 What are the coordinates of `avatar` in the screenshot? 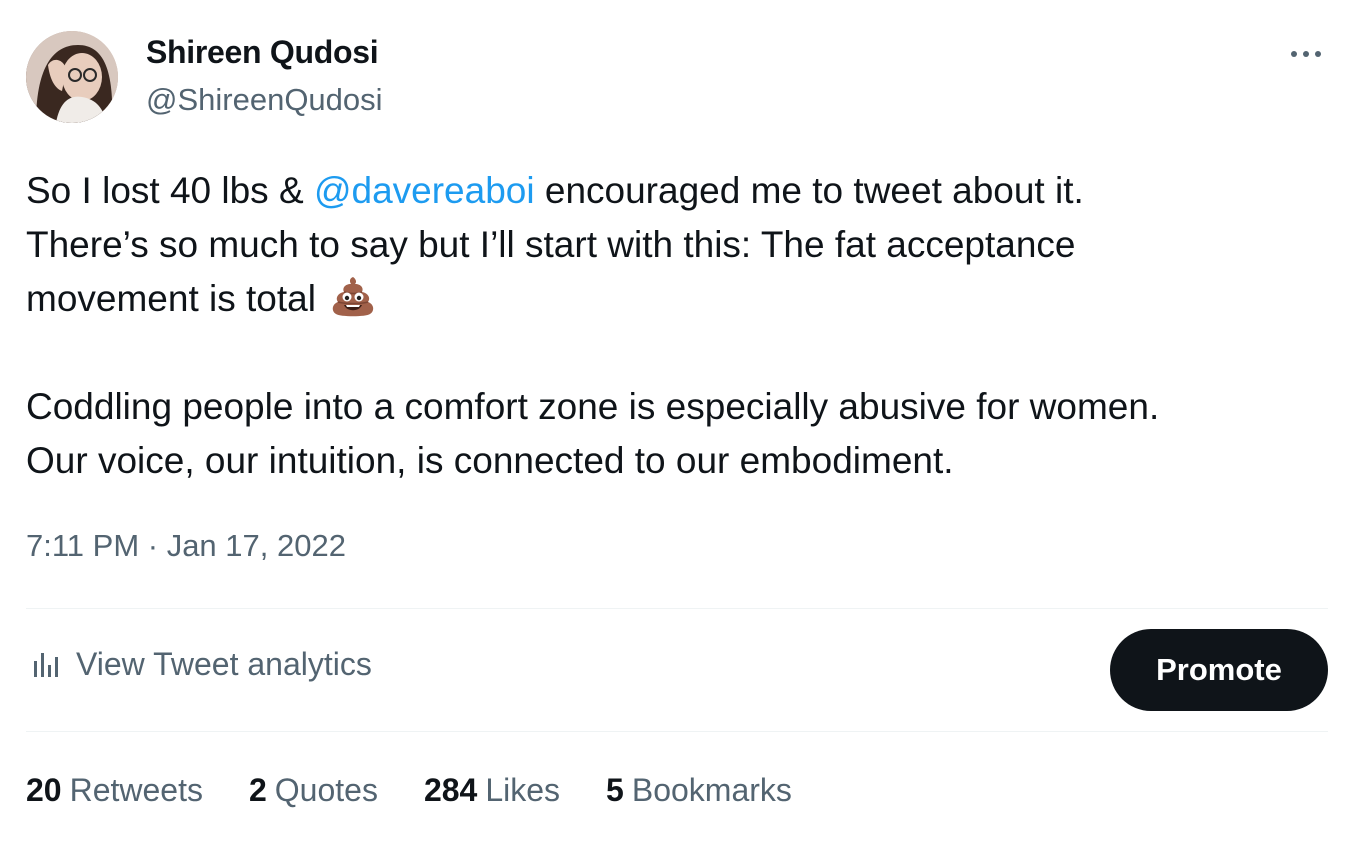 It's located at (72, 77).